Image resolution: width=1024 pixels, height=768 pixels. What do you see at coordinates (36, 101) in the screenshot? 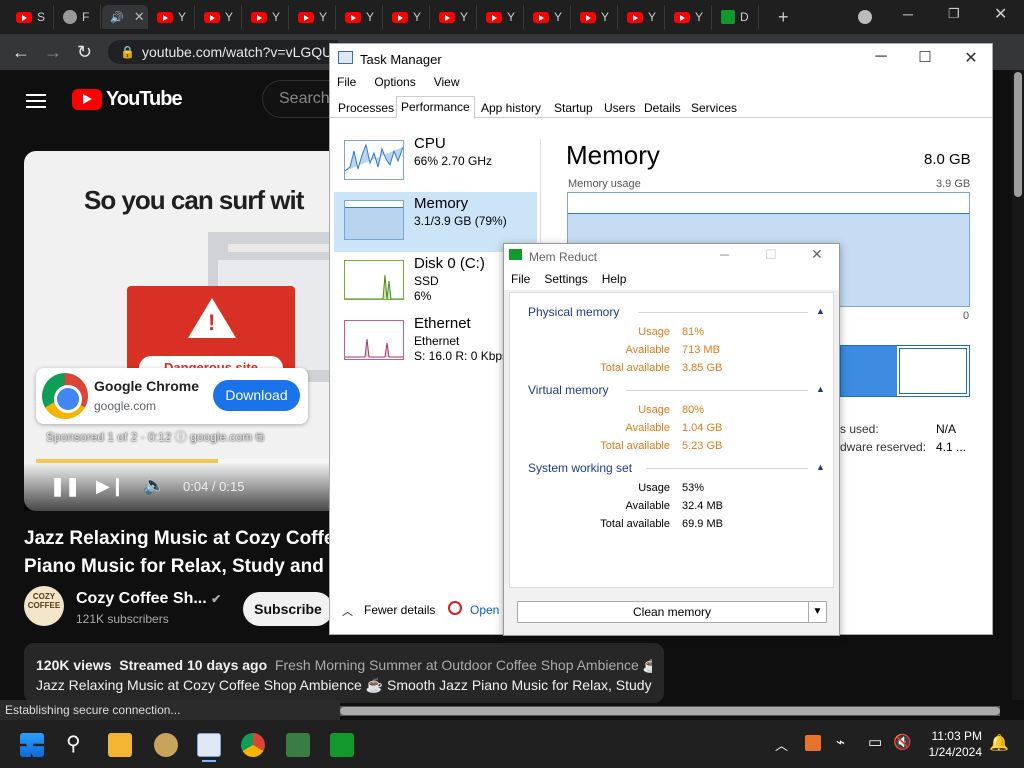
I see `hamburger-menu-icon` at bounding box center [36, 101].